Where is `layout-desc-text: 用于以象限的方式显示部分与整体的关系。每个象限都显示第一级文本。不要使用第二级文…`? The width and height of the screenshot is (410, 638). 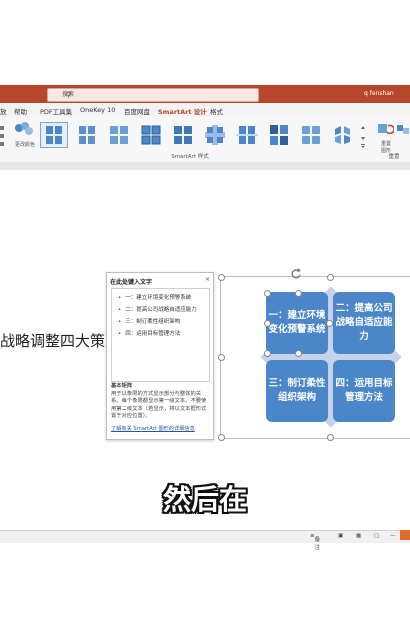
layout-desc-text: 用于以象限的方式显示部分与整体的关系。每个象限都显示第一级文本。不要使用第二级文… is located at coordinates (159, 405).